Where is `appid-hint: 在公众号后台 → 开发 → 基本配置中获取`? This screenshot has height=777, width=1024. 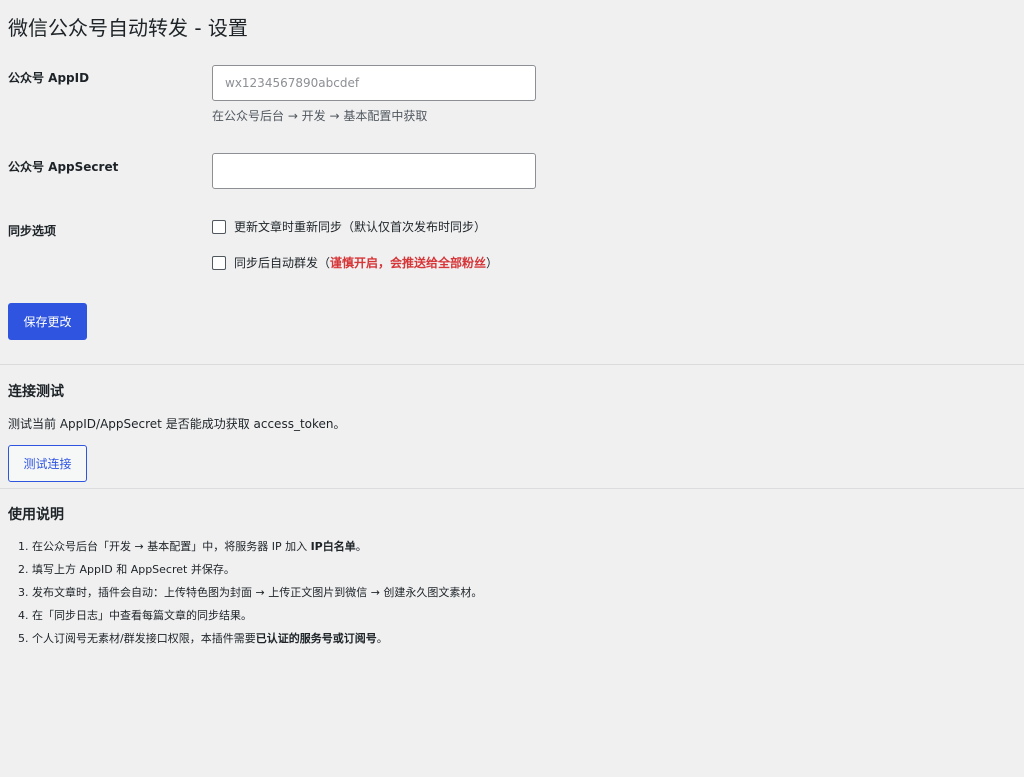
appid-hint: 在公众号后台 → 开发 → 基本配置中获取 is located at coordinates (320, 116).